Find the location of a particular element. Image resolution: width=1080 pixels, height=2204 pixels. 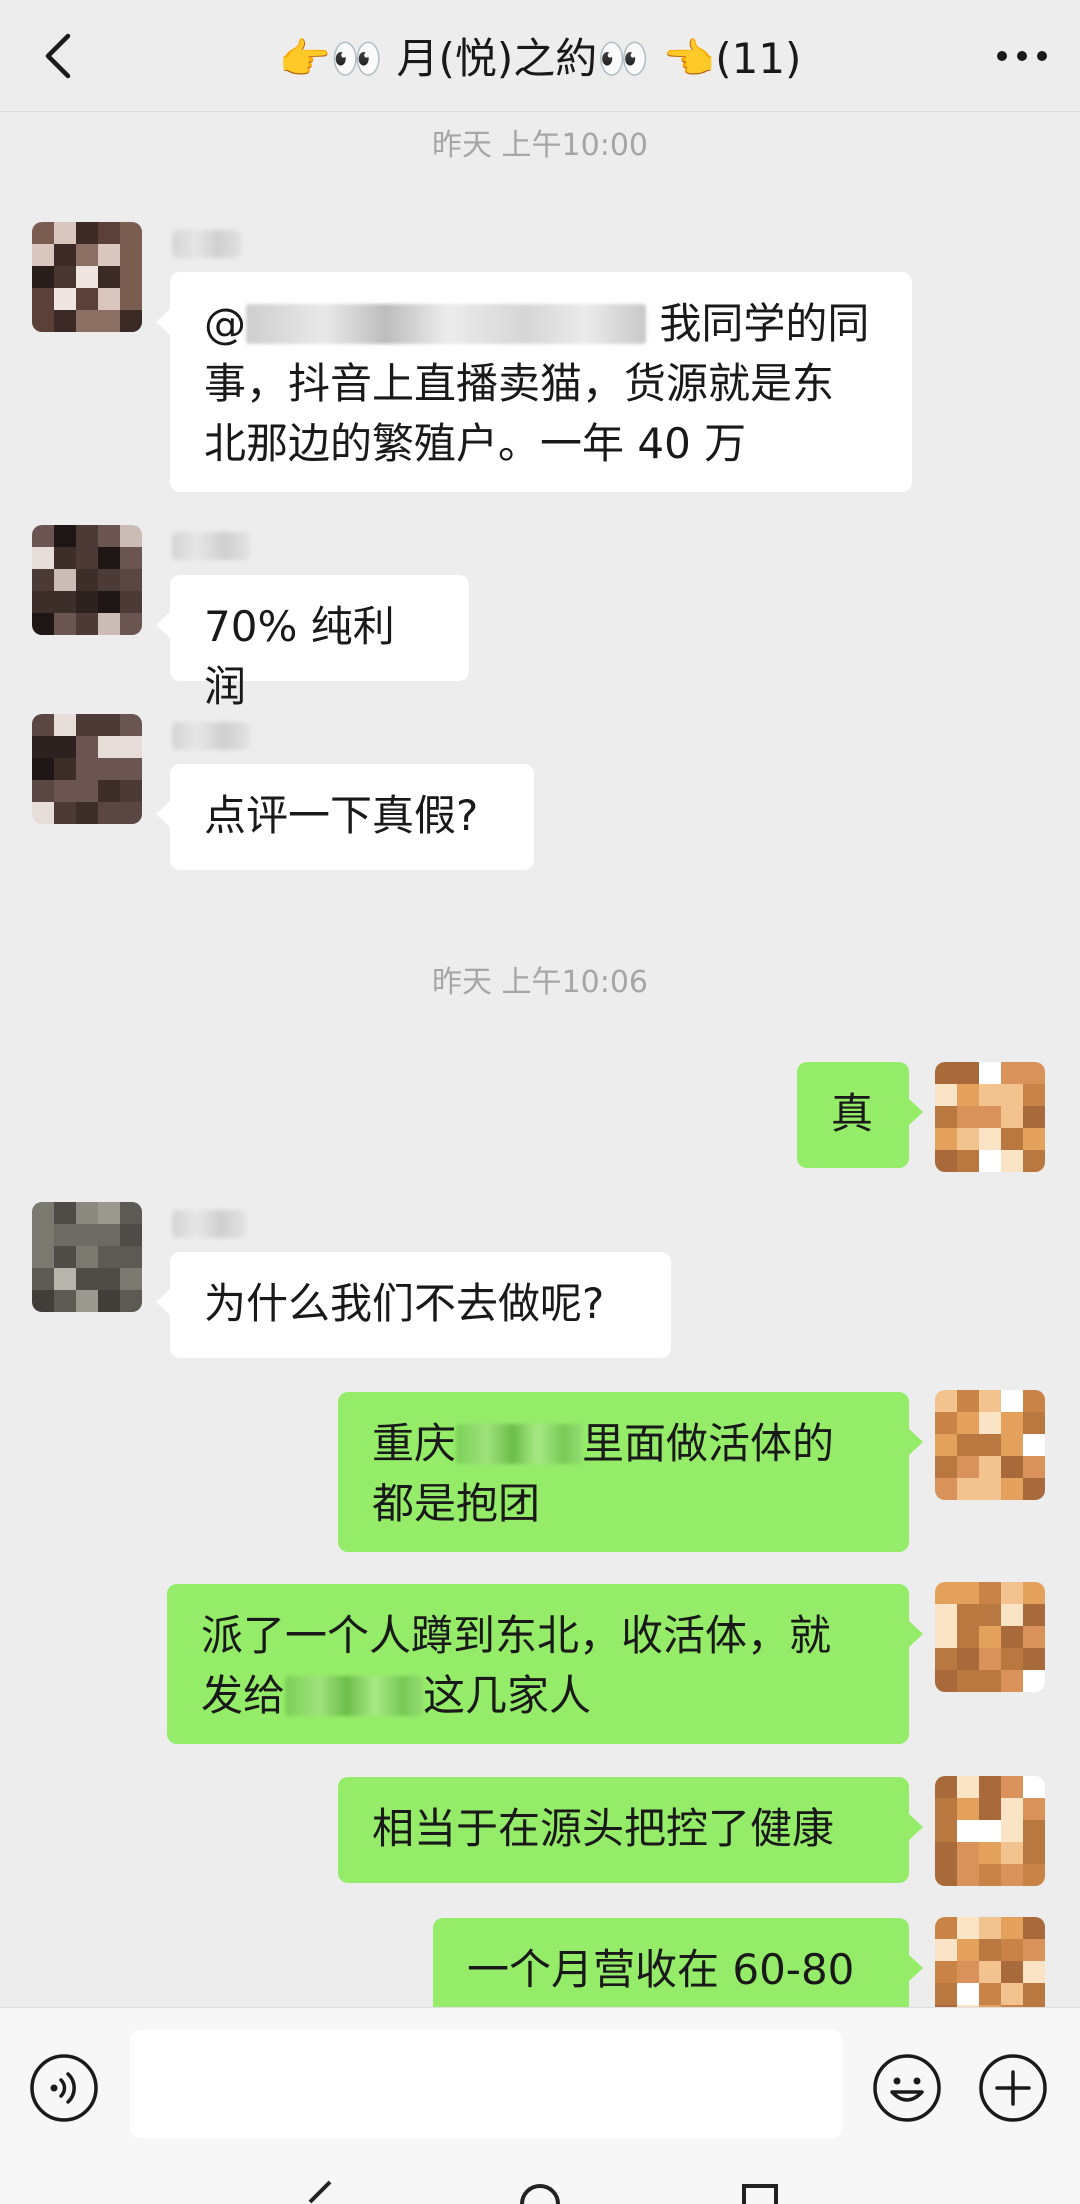

more-dots-icon is located at coordinates (1022, 56).